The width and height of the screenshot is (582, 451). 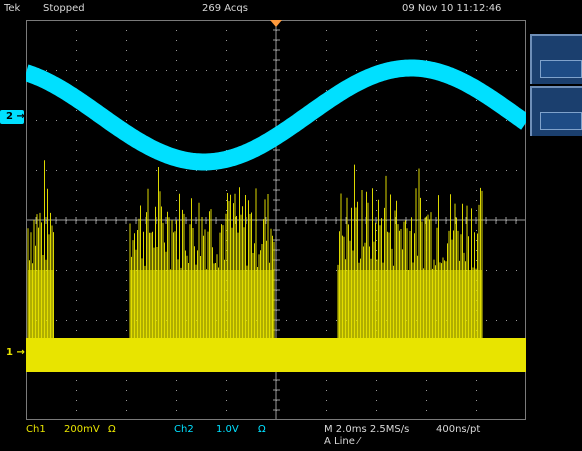 I want to click on trigger-position-icon, so click(x=276, y=23).